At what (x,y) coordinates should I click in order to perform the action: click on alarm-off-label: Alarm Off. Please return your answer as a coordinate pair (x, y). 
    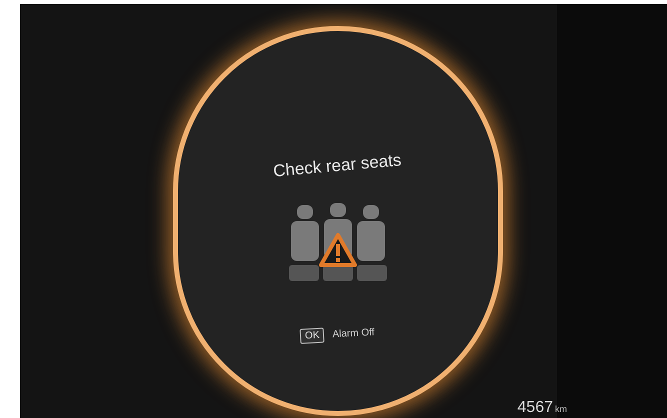
    Looking at the image, I should click on (354, 334).